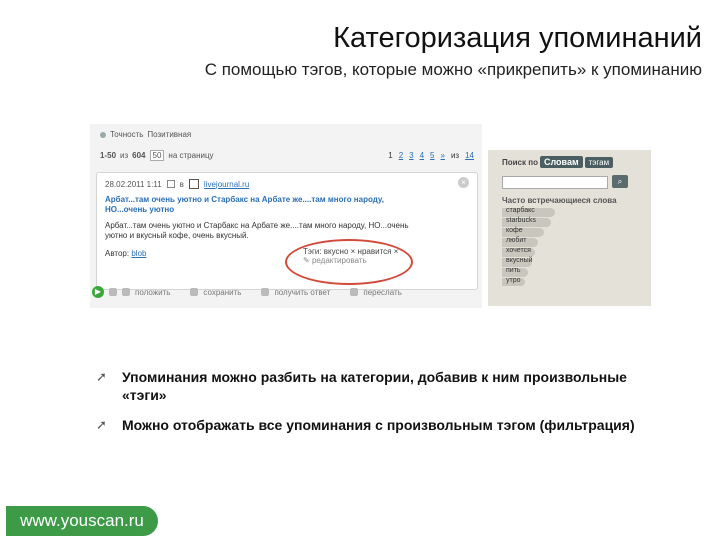  I want to click on search-button: ⌕, so click(620, 181).